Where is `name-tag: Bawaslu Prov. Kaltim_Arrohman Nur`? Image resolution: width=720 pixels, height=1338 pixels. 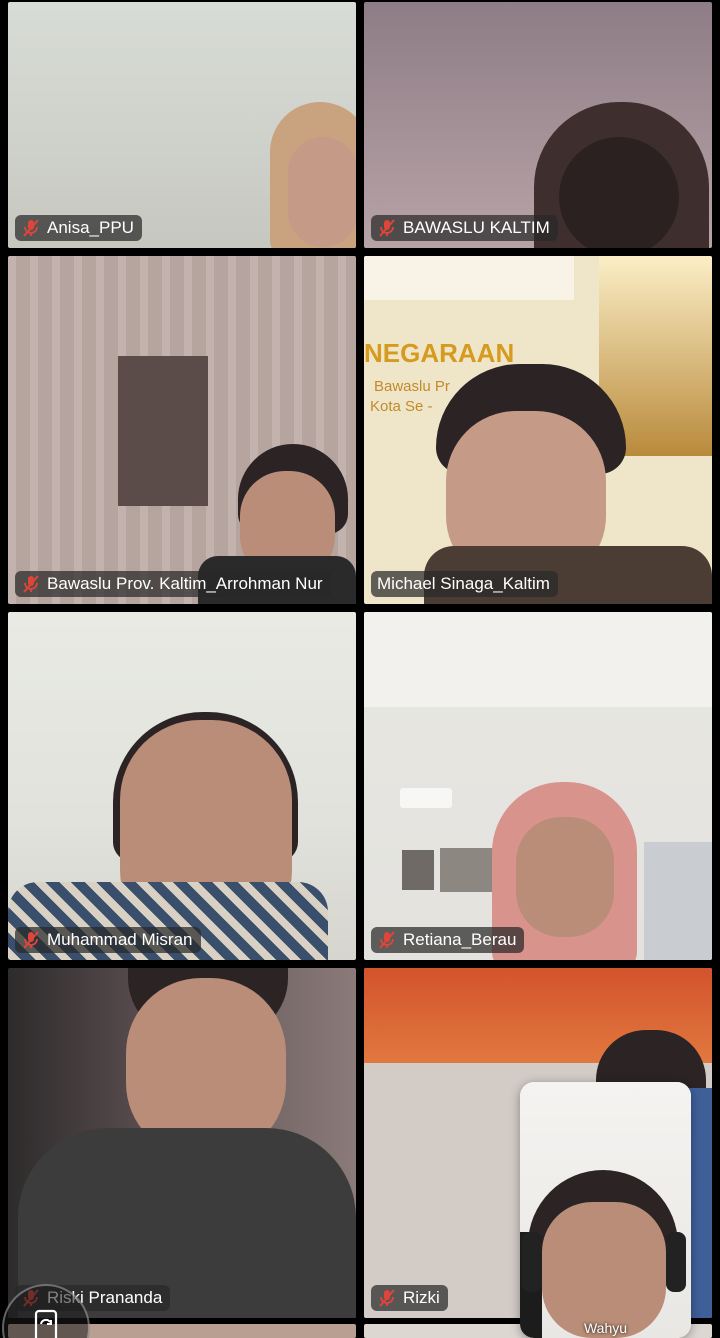 name-tag: Bawaslu Prov. Kaltim_Arrohman Nur is located at coordinates (173, 584).